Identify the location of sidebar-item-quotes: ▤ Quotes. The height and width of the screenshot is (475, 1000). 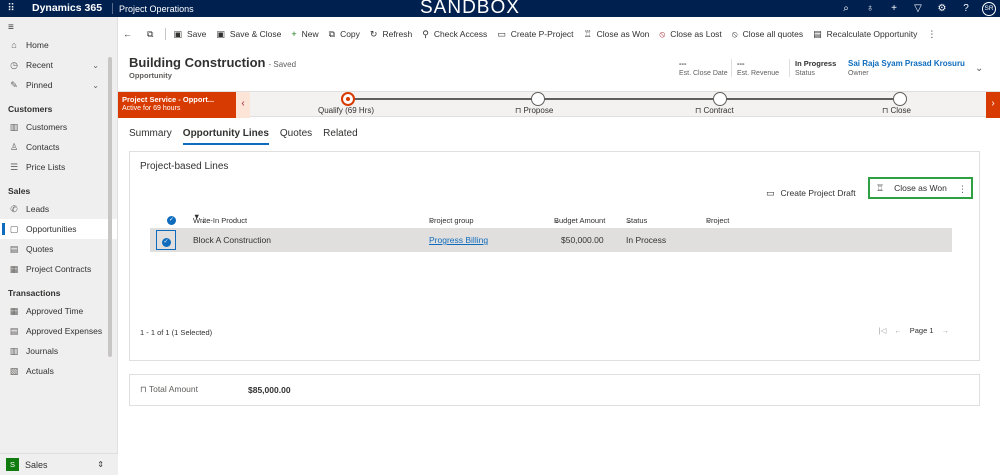
(58, 249).